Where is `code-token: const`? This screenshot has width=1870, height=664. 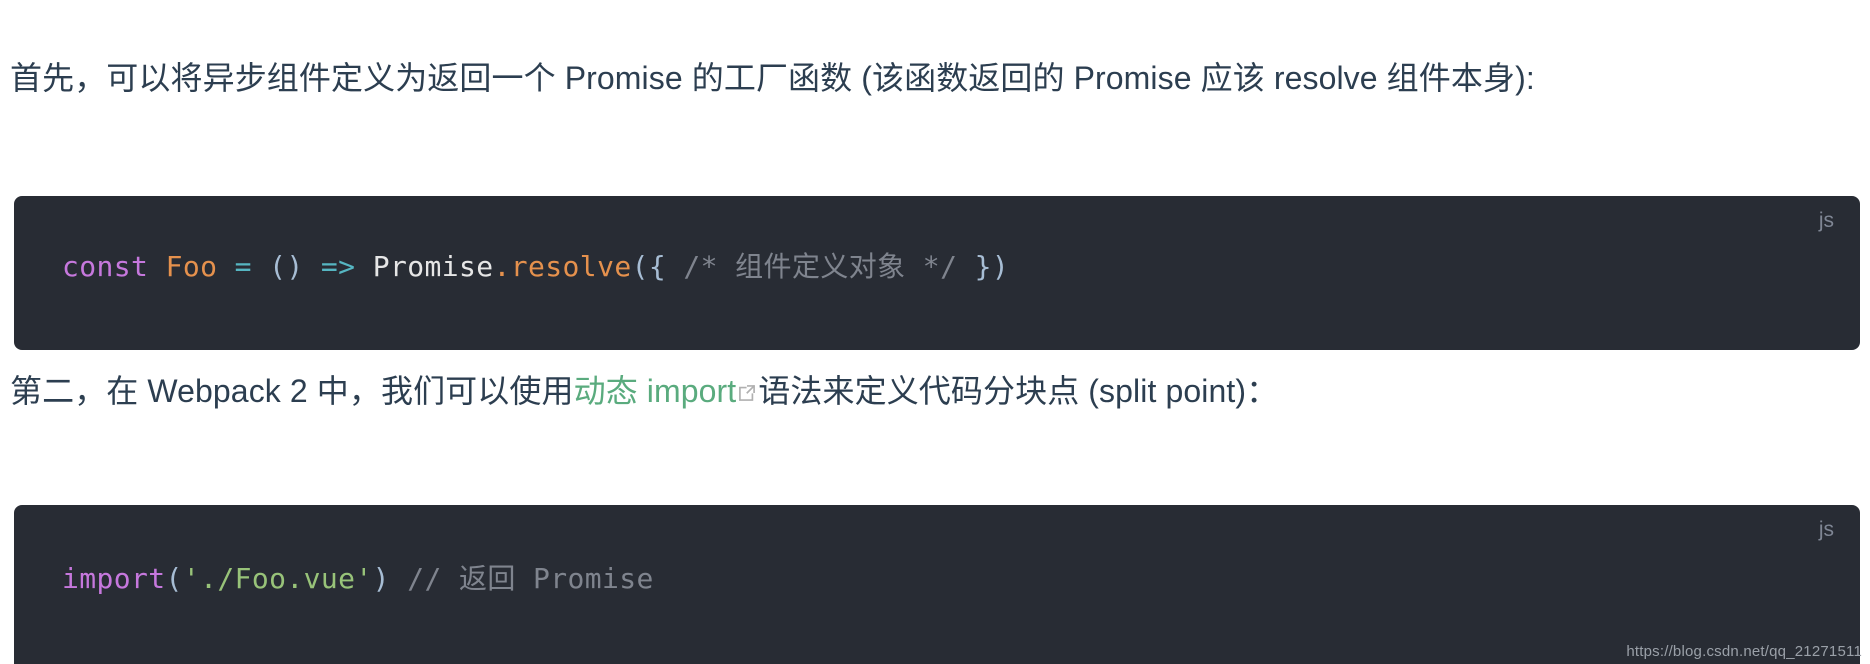 code-token: const is located at coordinates (105, 266).